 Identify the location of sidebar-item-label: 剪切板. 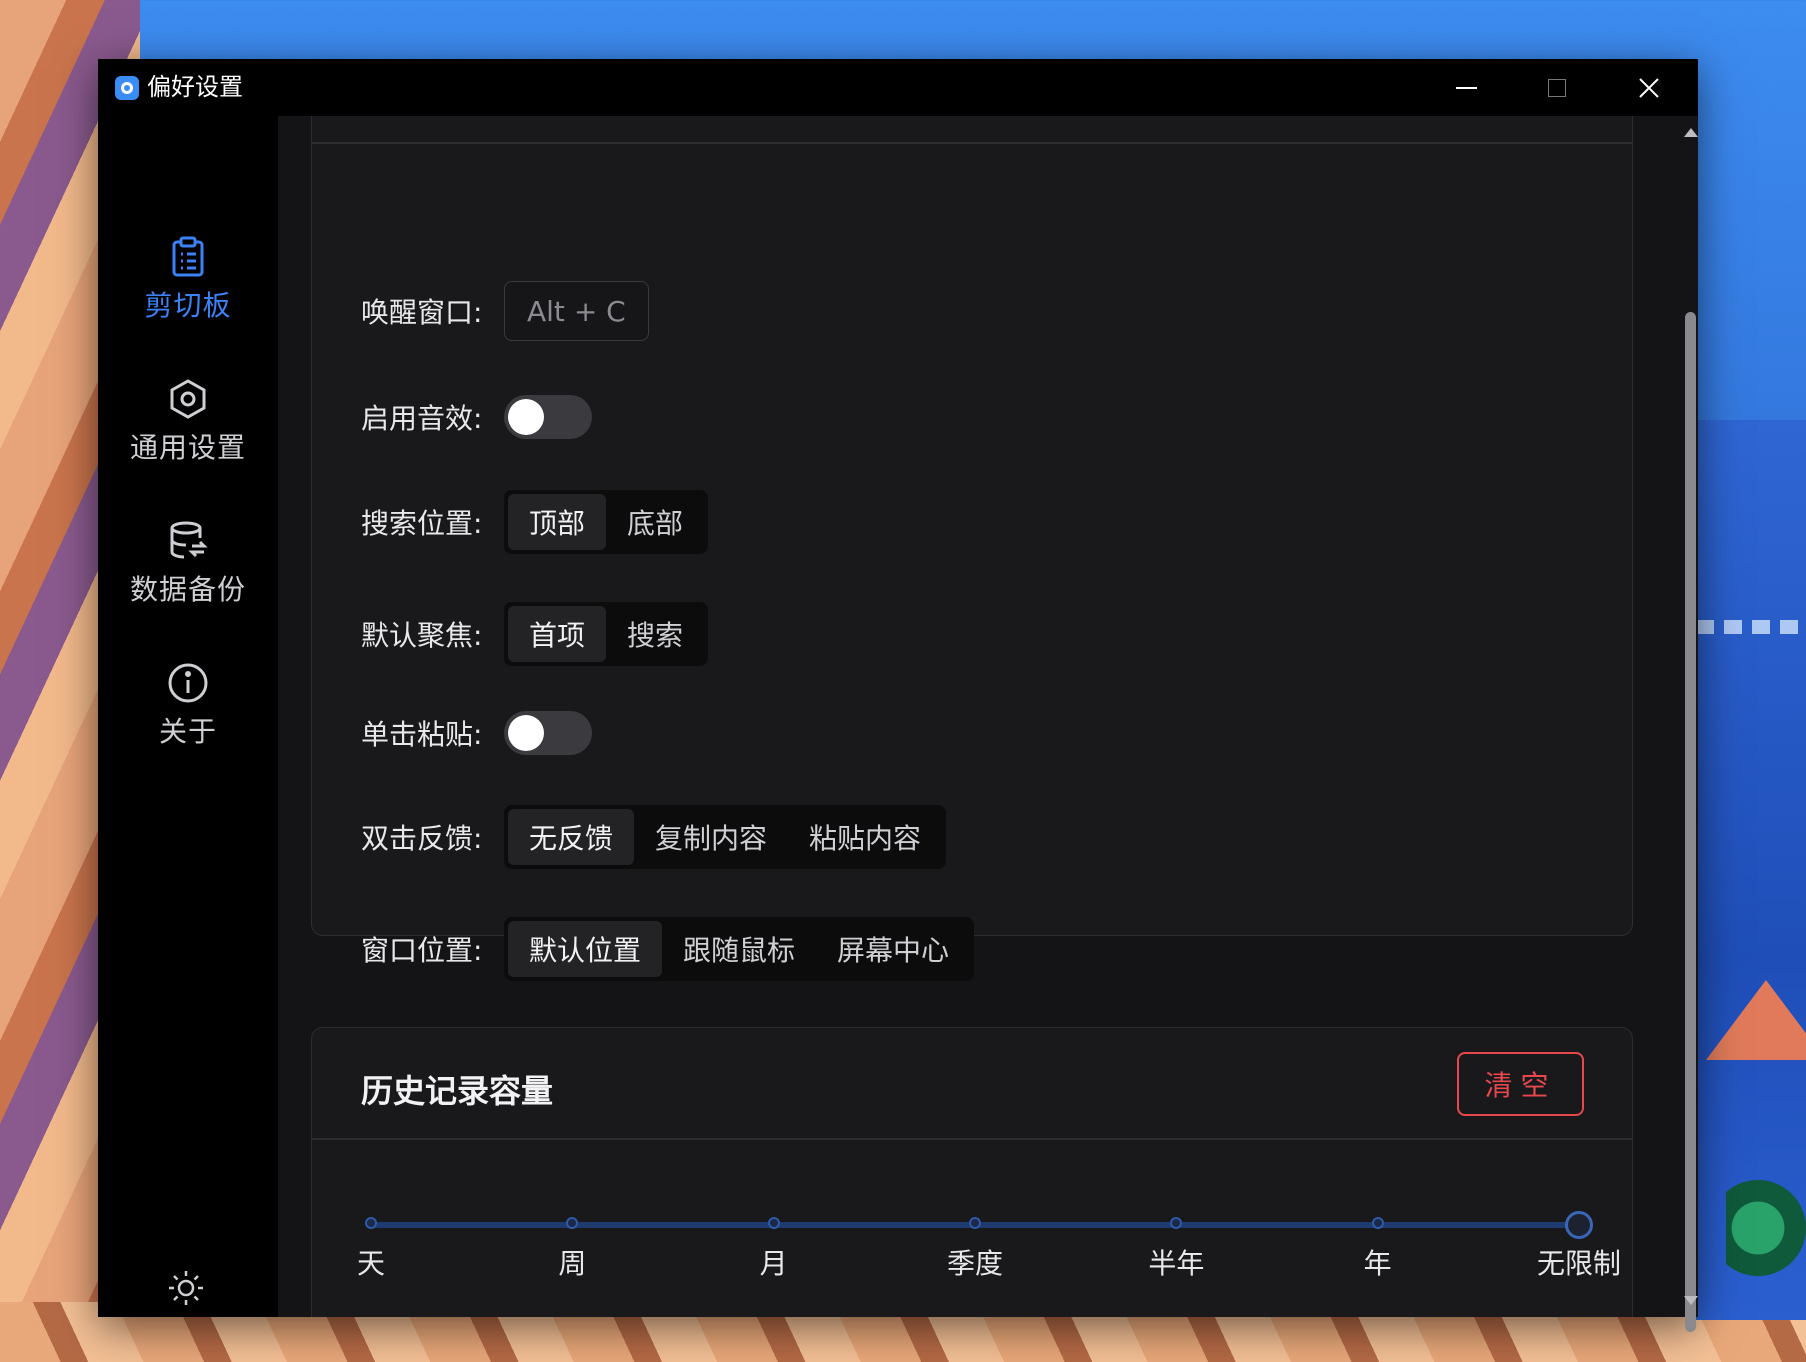
(188, 305).